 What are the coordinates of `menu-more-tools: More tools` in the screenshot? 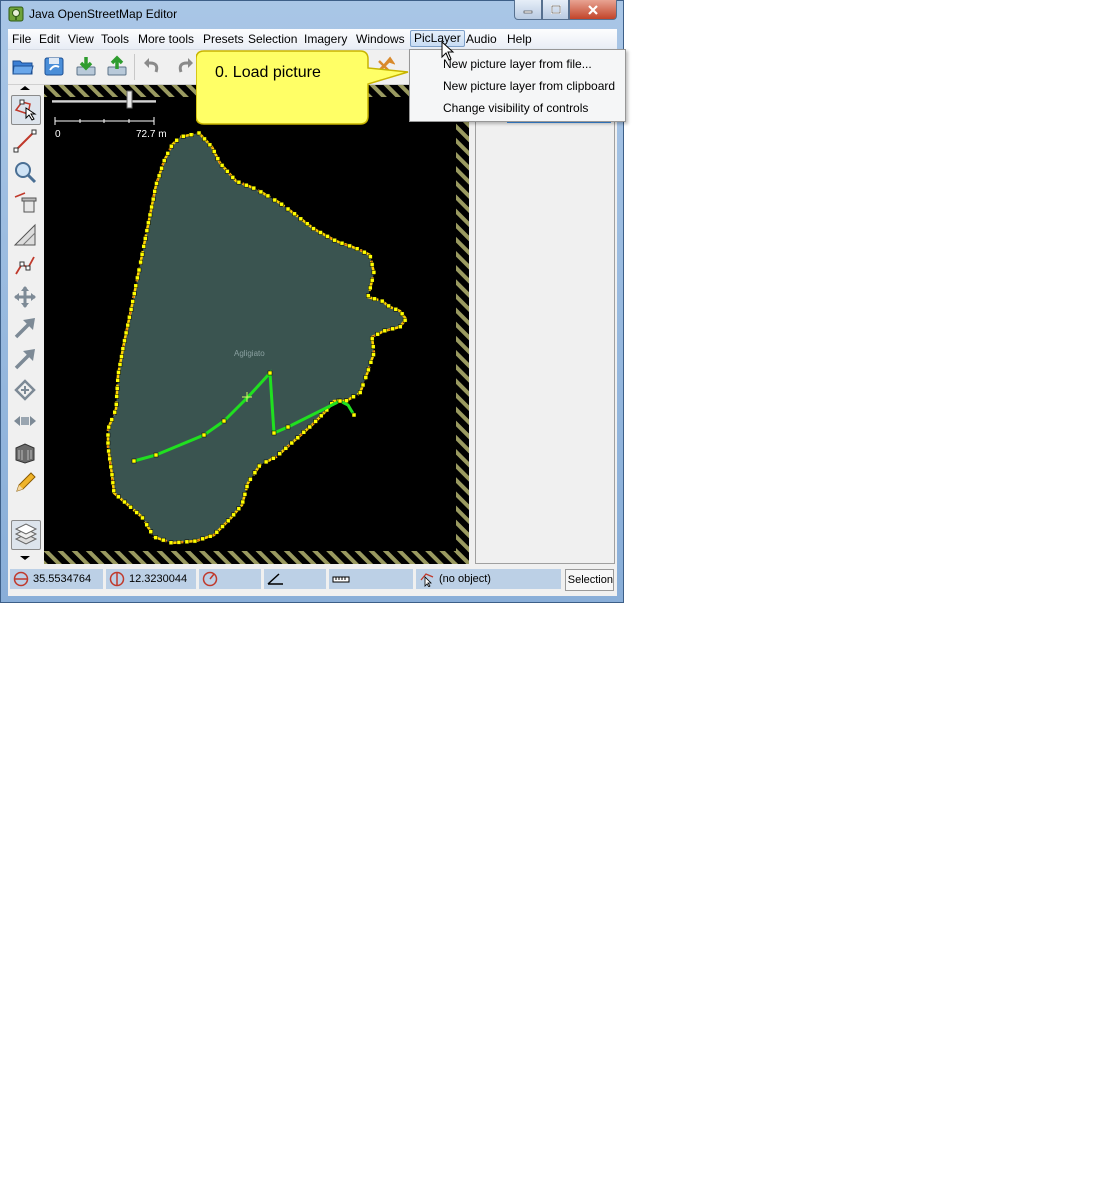 It's located at (166, 39).